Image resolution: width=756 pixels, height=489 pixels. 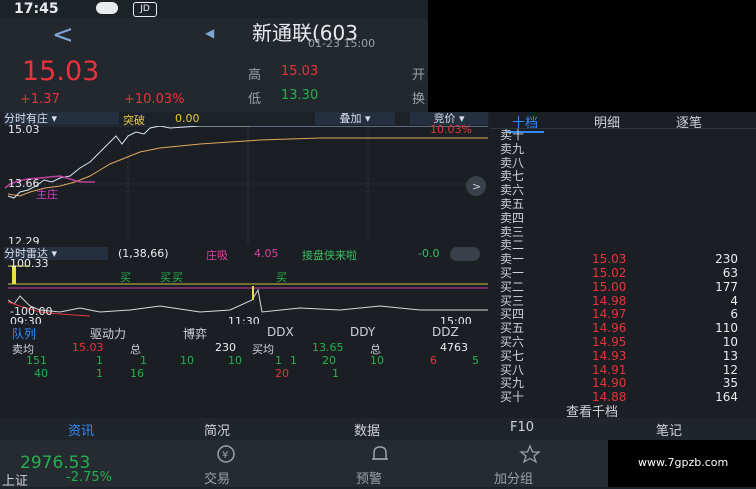 I want to click on bid-level-row: 买十 14.88 164, so click(x=625, y=397).